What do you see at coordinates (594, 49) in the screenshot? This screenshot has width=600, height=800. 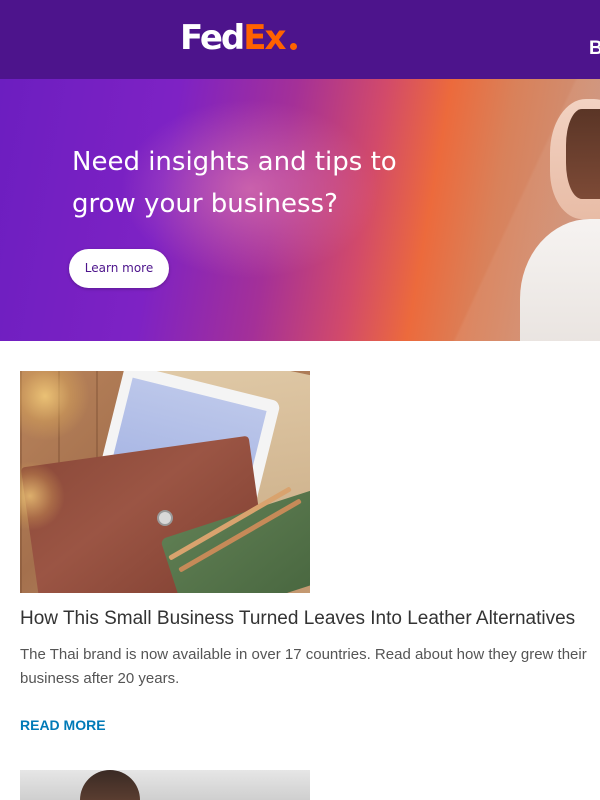 I see `header-nav-link: B` at bounding box center [594, 49].